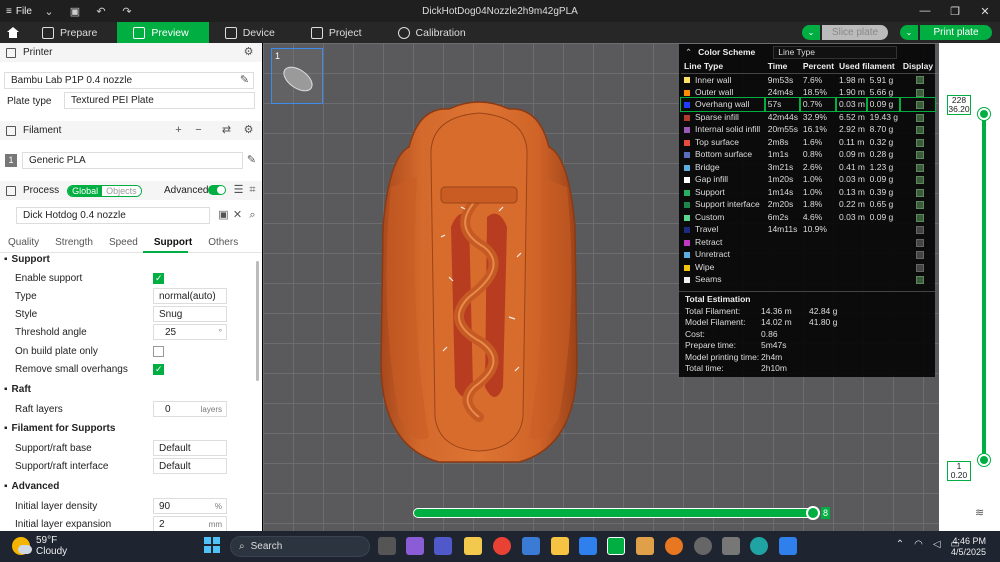 The image size is (1000, 562). Describe the element at coordinates (688, 52) in the screenshot. I see `collapse-icon: ⌃` at that location.